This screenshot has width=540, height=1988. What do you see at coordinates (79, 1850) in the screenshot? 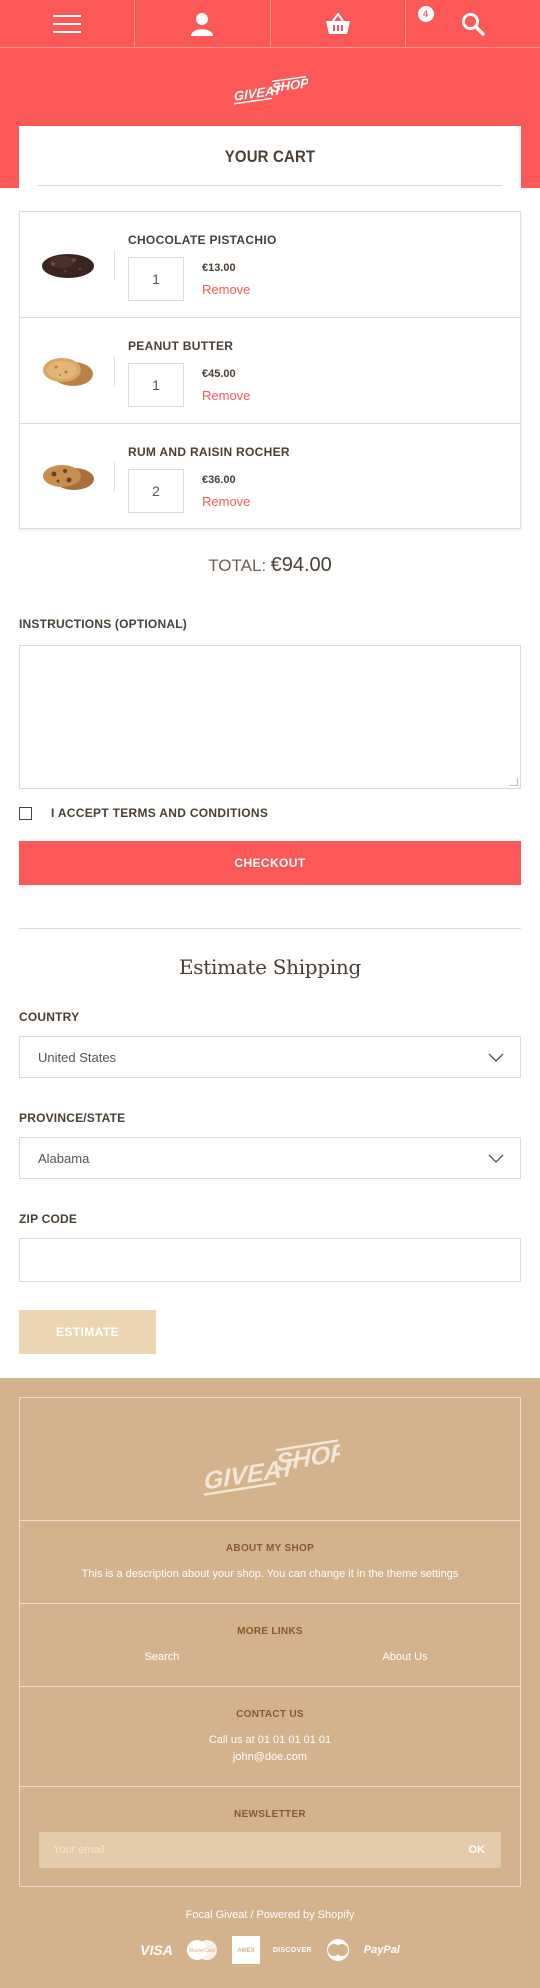
I see `newsletter-placeholder: Your email` at bounding box center [79, 1850].